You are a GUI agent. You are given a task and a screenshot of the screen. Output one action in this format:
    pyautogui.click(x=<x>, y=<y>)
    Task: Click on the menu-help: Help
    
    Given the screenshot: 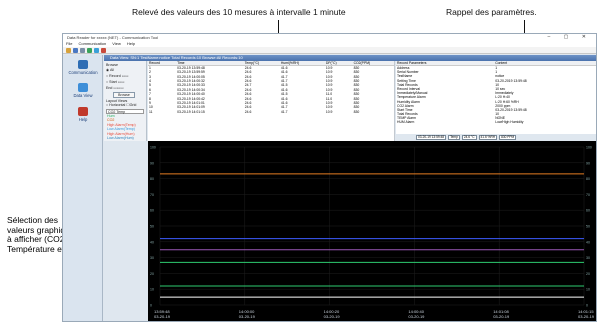 What is the action you would take?
    pyautogui.click(x=131, y=44)
    